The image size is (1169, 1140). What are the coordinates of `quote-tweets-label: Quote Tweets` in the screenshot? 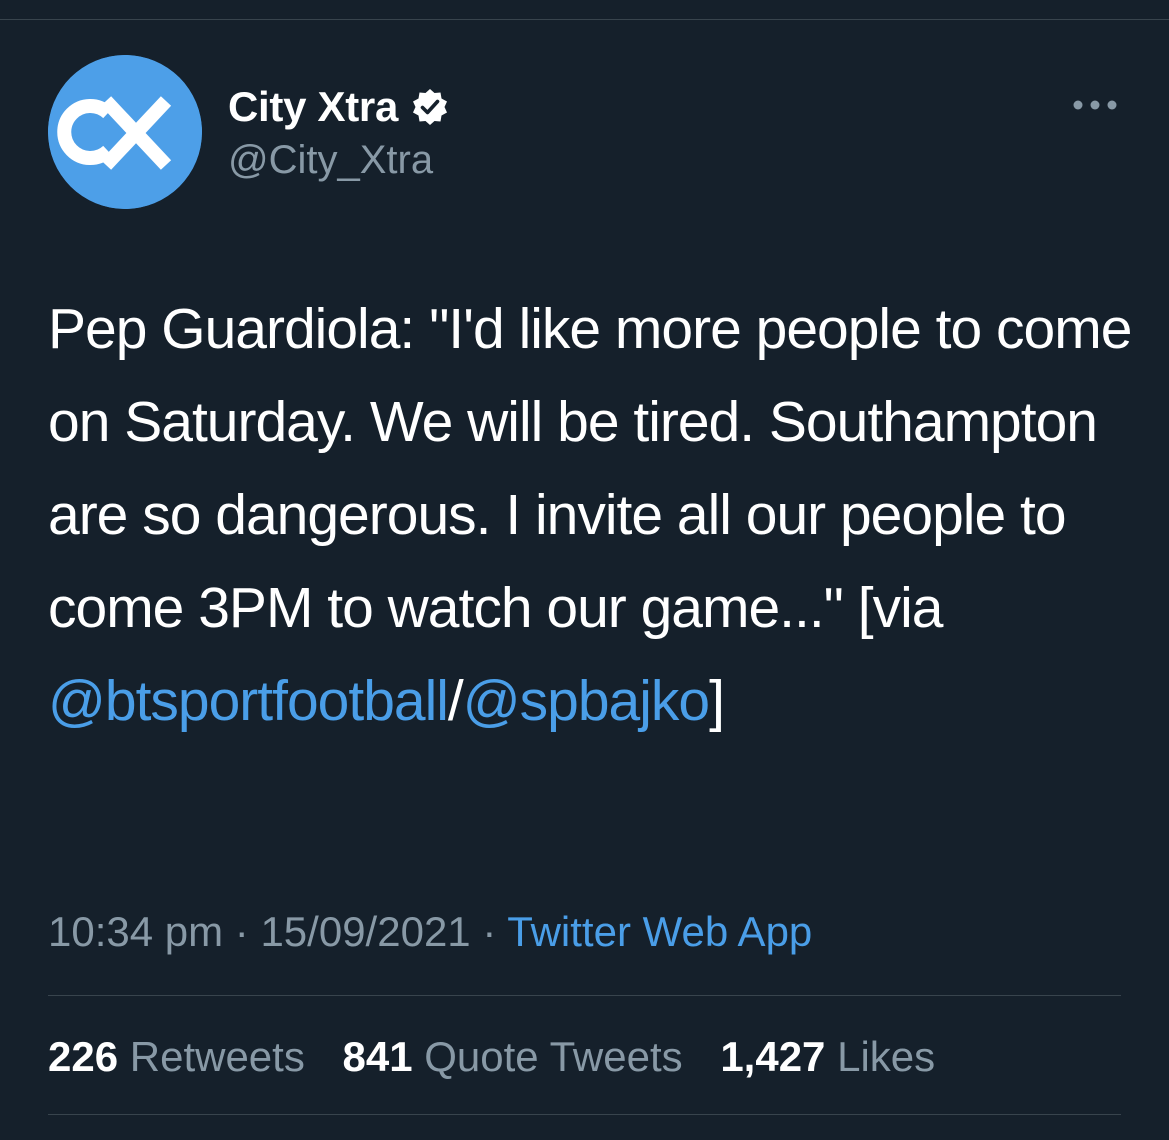 It's located at (553, 1056).